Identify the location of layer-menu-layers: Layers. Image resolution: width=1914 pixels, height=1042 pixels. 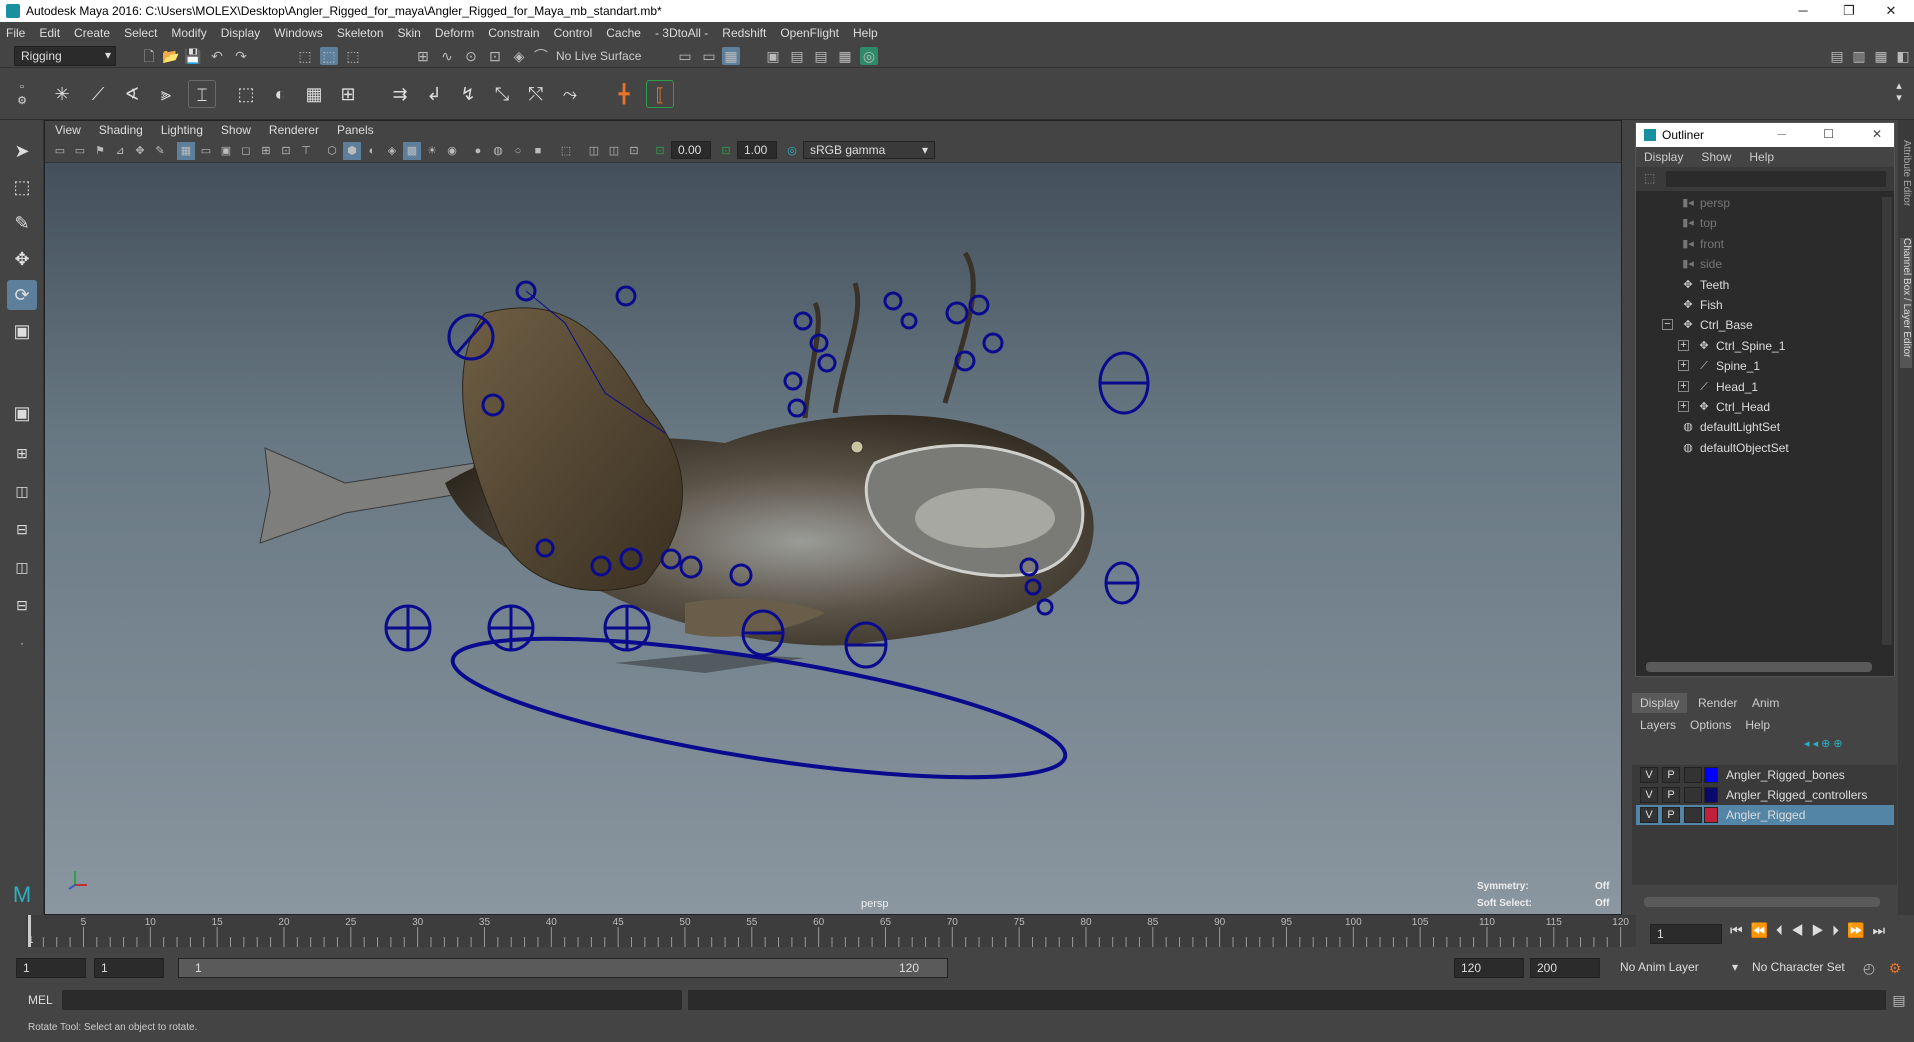
(1658, 725).